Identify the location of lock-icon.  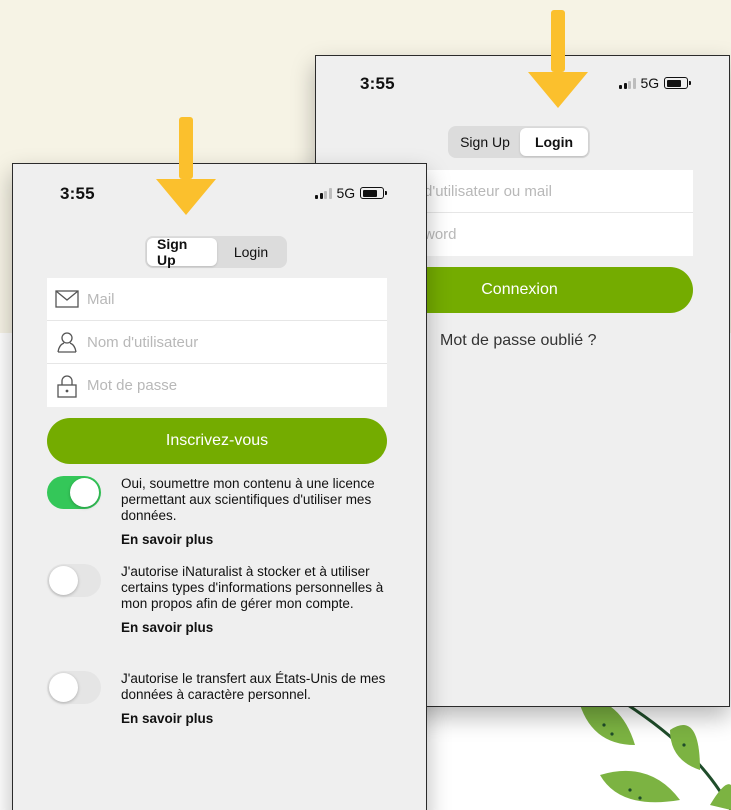
(67, 386).